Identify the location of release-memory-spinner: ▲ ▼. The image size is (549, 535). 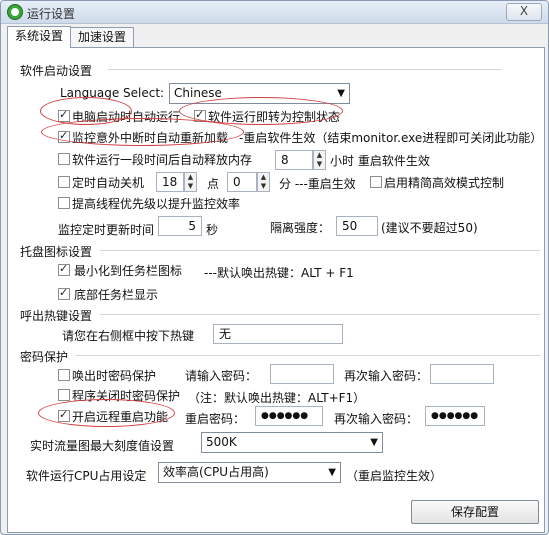
(319, 160).